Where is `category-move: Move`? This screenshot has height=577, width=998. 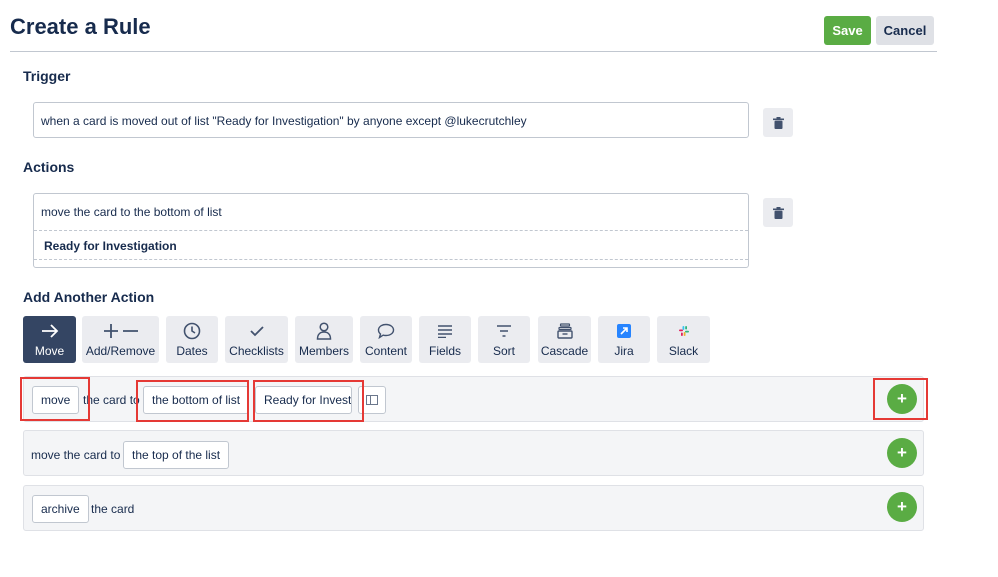 category-move: Move is located at coordinates (49, 339).